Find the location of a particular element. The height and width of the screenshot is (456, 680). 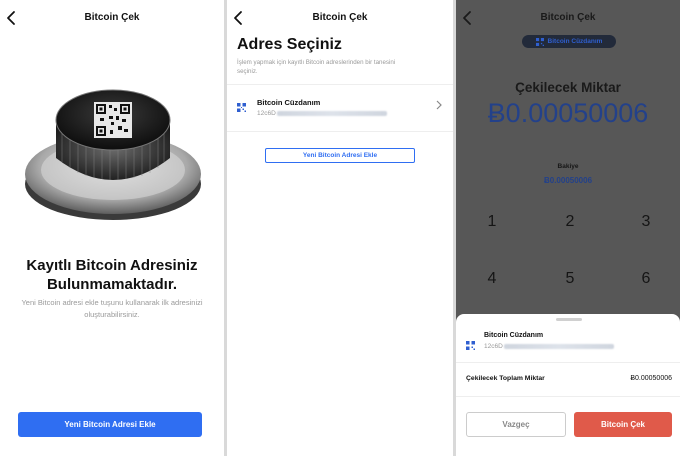

amount-label: Çekilecek Miktar is located at coordinates (568, 87).